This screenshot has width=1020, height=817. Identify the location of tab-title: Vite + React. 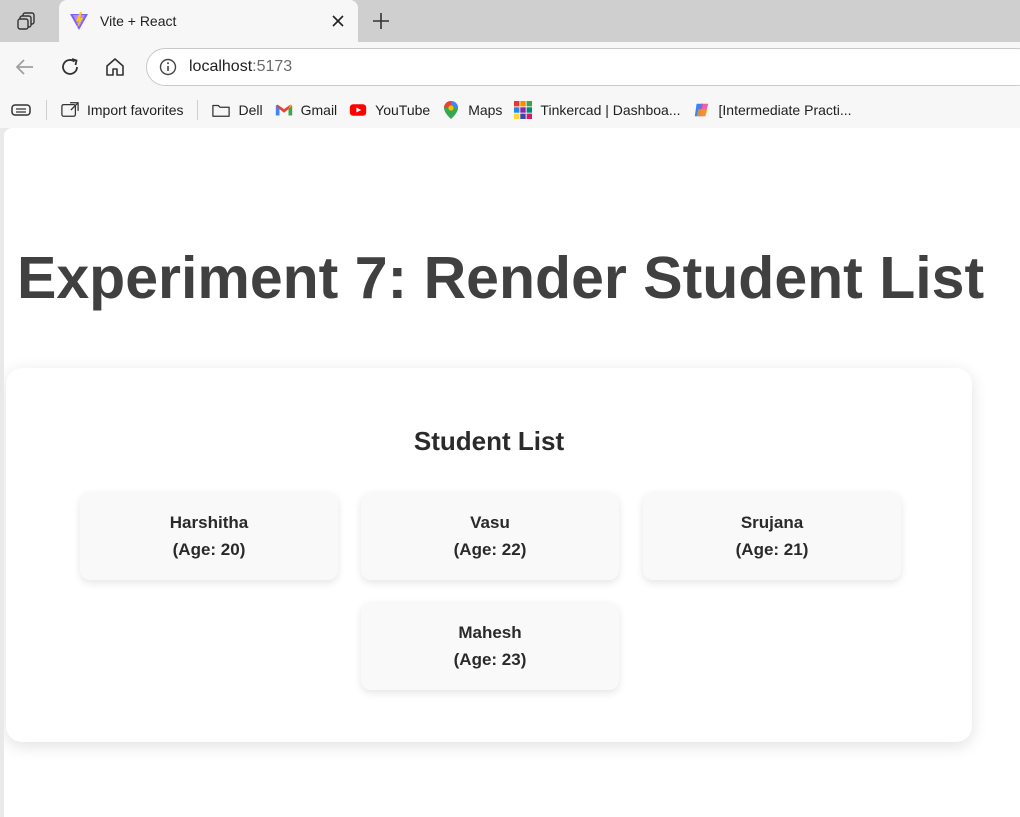
(138, 21).